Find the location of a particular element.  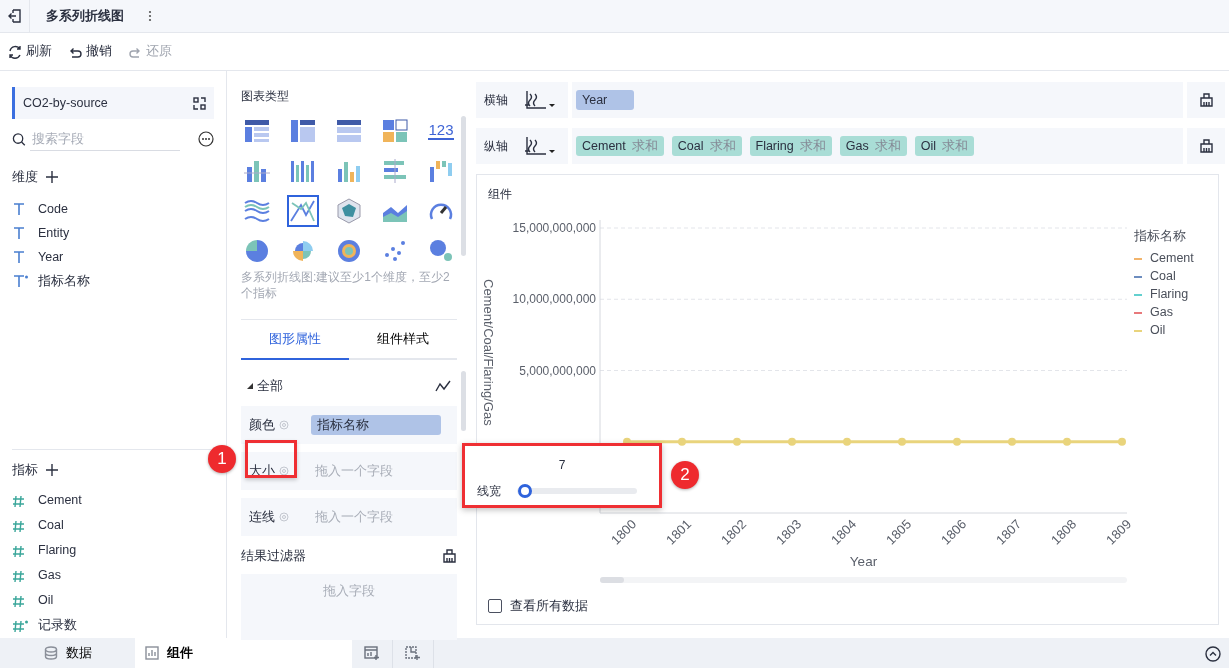

line-chart-icon is located at coordinates (443, 386).